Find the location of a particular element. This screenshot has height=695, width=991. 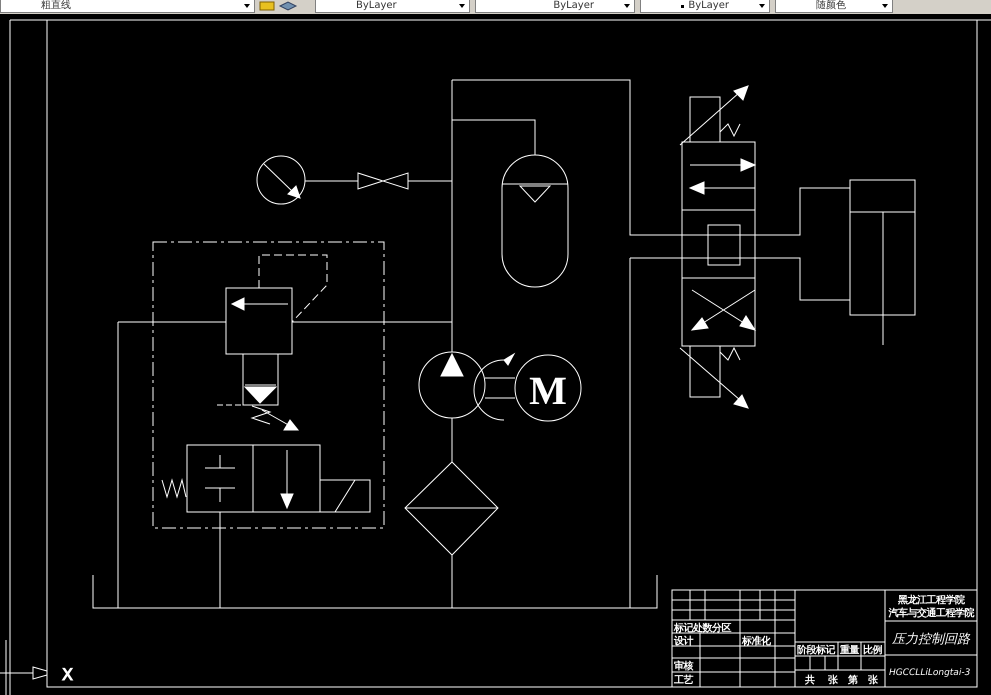

lineweight-dropdown: ByLayer is located at coordinates (705, 6).